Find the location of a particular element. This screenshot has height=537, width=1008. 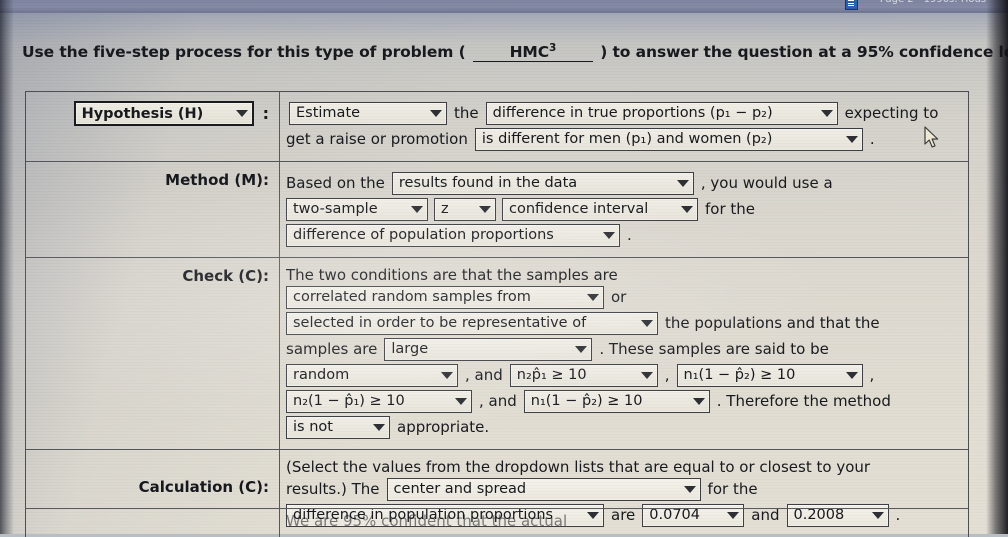

check-text-populations: the populations and that the is located at coordinates (772, 323).